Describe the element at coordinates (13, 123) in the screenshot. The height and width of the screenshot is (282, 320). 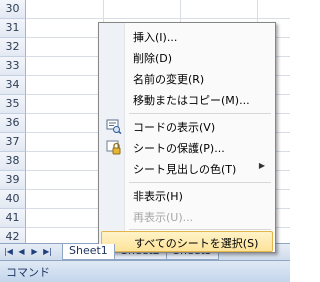
I see `row-header: 36` at that location.